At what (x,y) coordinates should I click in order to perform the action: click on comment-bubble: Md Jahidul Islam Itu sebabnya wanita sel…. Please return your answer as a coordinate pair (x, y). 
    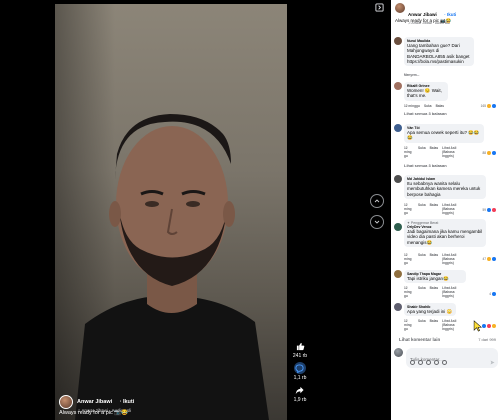
    Looking at the image, I should click on (445, 187).